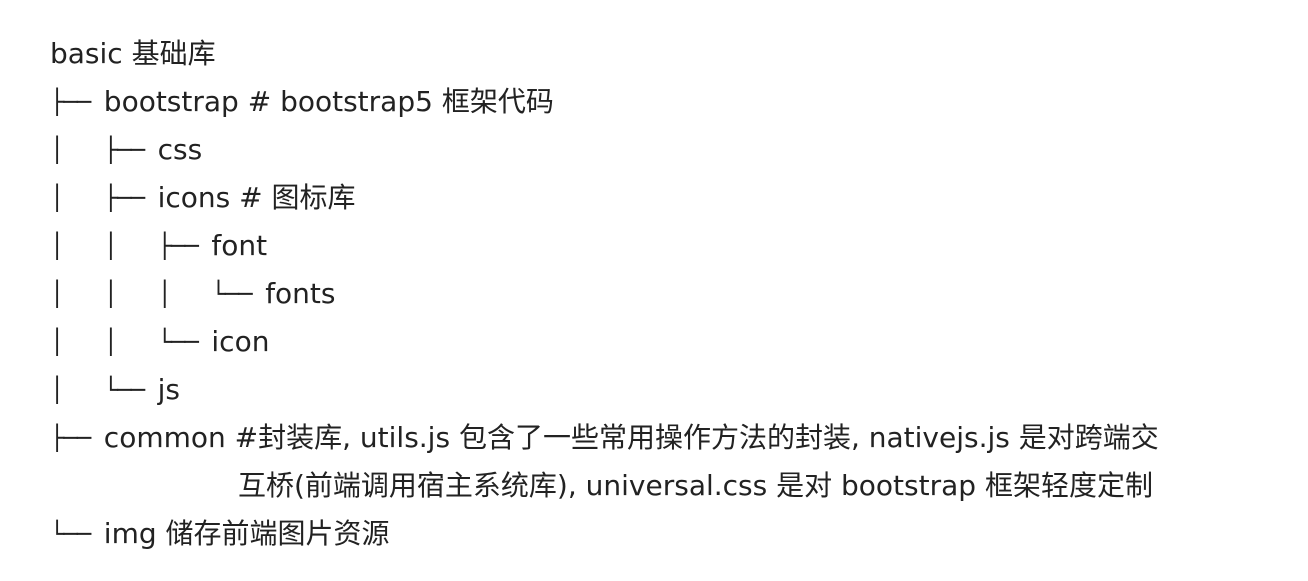  What do you see at coordinates (604, 150) in the screenshot?
I see `tree-row-css: │ ├── css` at bounding box center [604, 150].